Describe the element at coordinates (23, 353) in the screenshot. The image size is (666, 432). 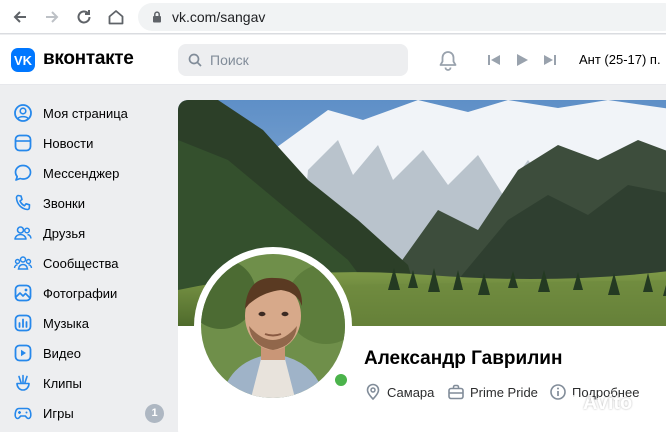
I see `video-icon` at that location.